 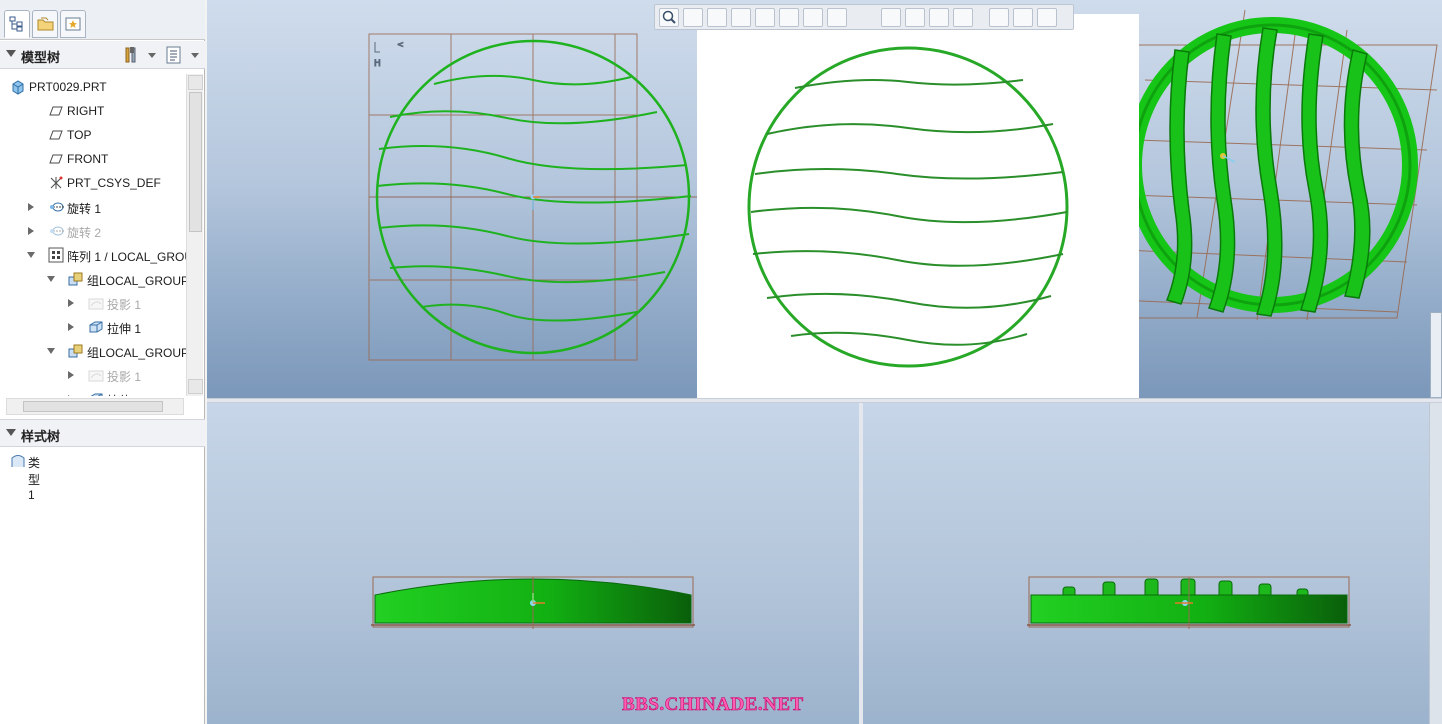 I want to click on tree-item: 拉伸 1, so click(x=93, y=327).